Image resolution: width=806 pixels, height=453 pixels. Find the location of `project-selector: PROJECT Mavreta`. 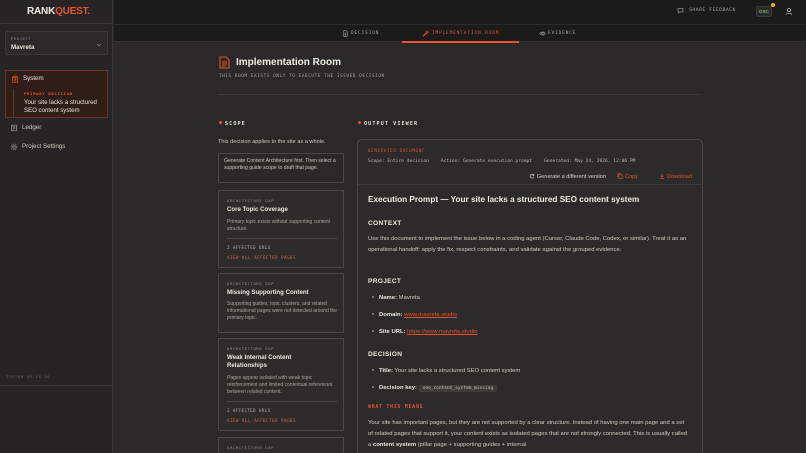

project-selector: PROJECT Mavreta is located at coordinates (56, 43).